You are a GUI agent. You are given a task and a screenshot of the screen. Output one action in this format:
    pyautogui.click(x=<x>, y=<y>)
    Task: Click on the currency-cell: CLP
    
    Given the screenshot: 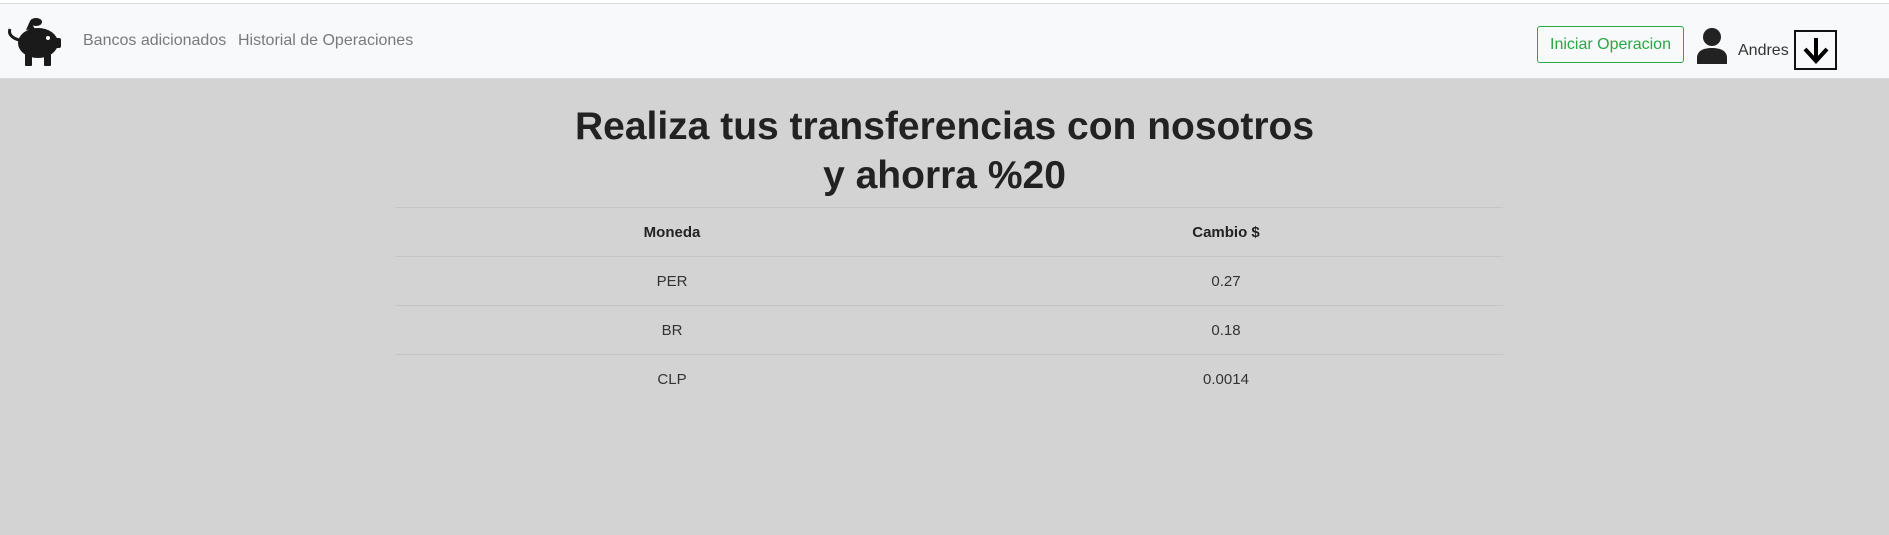 What is the action you would take?
    pyautogui.click(x=672, y=379)
    